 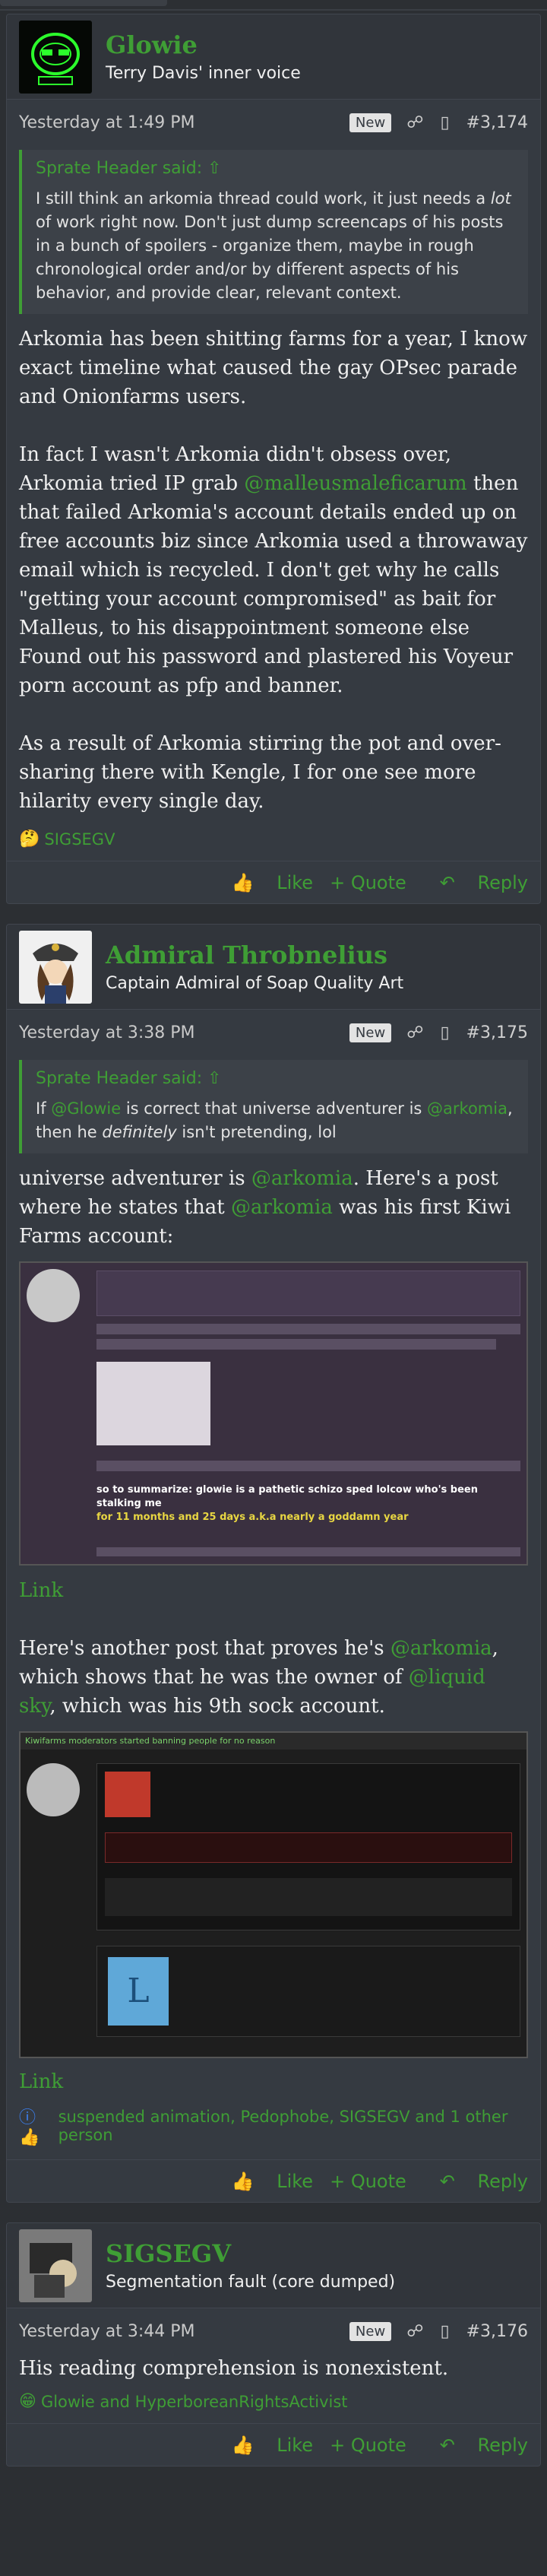 I want to click on thumbs-up-icon: 👍, so click(x=243, y=2181).